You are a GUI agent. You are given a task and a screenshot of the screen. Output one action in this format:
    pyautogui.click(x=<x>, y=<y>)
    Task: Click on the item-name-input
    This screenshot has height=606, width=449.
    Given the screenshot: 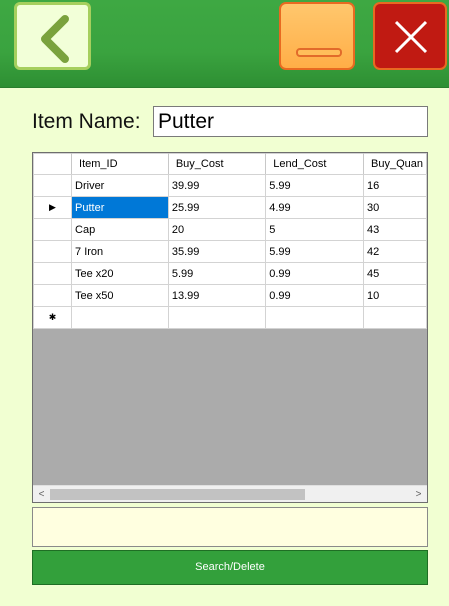 What is the action you would take?
    pyautogui.click(x=290, y=121)
    